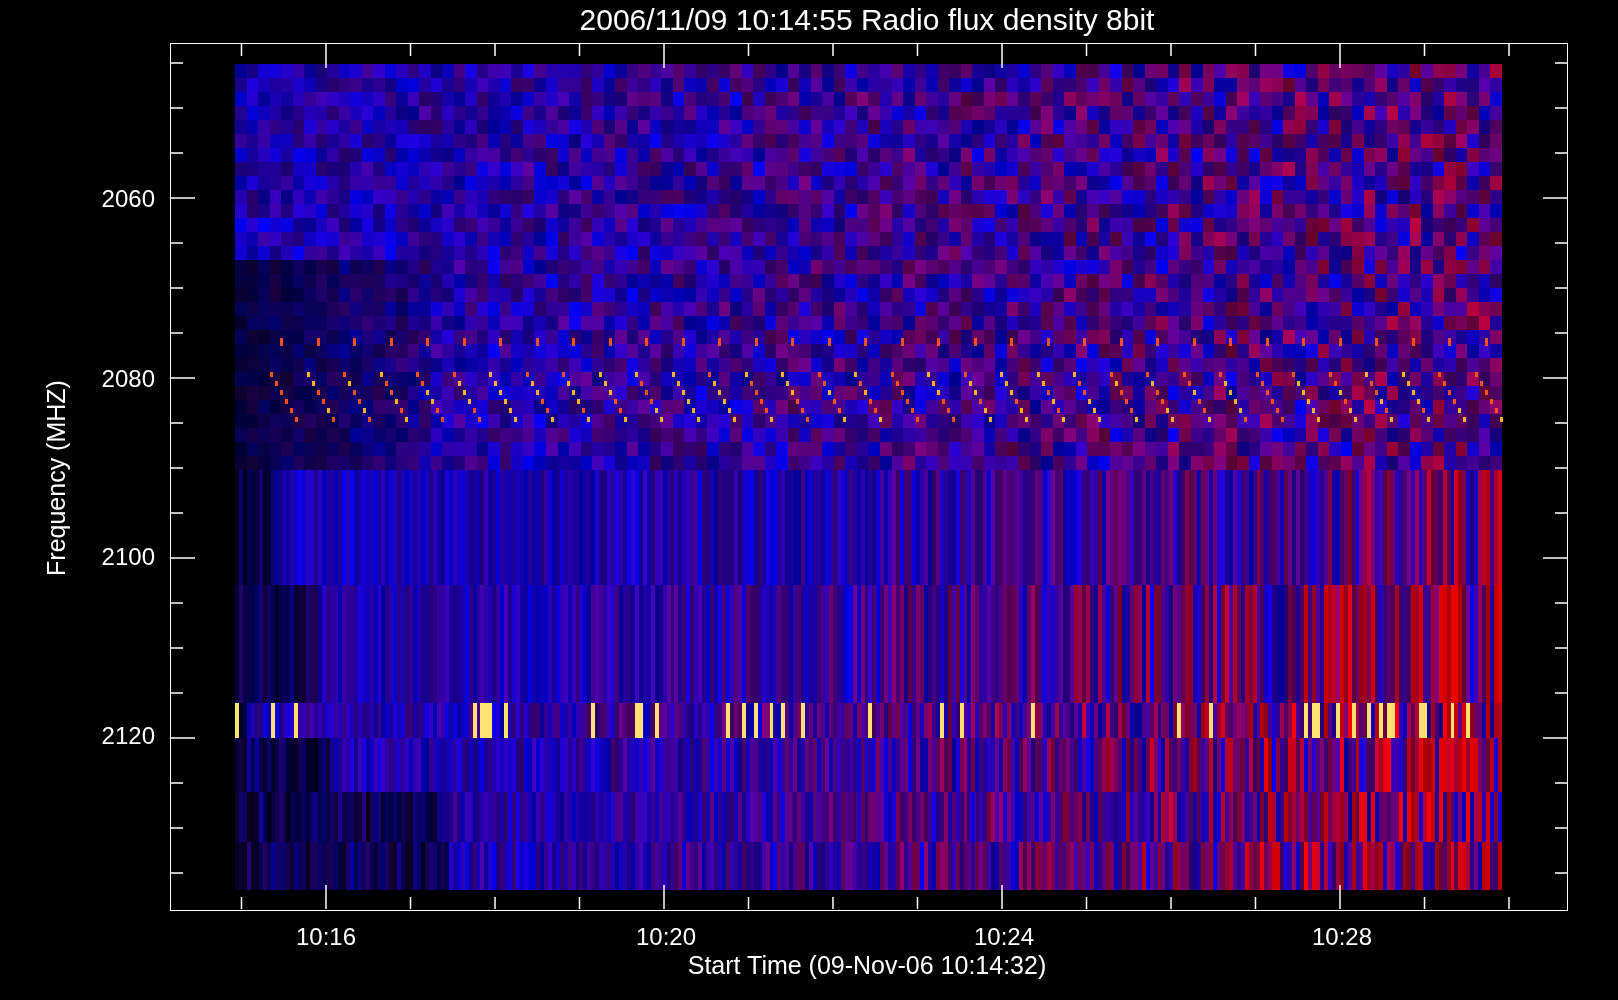  What do you see at coordinates (128, 198) in the screenshot?
I see `tick-label: 2060` at bounding box center [128, 198].